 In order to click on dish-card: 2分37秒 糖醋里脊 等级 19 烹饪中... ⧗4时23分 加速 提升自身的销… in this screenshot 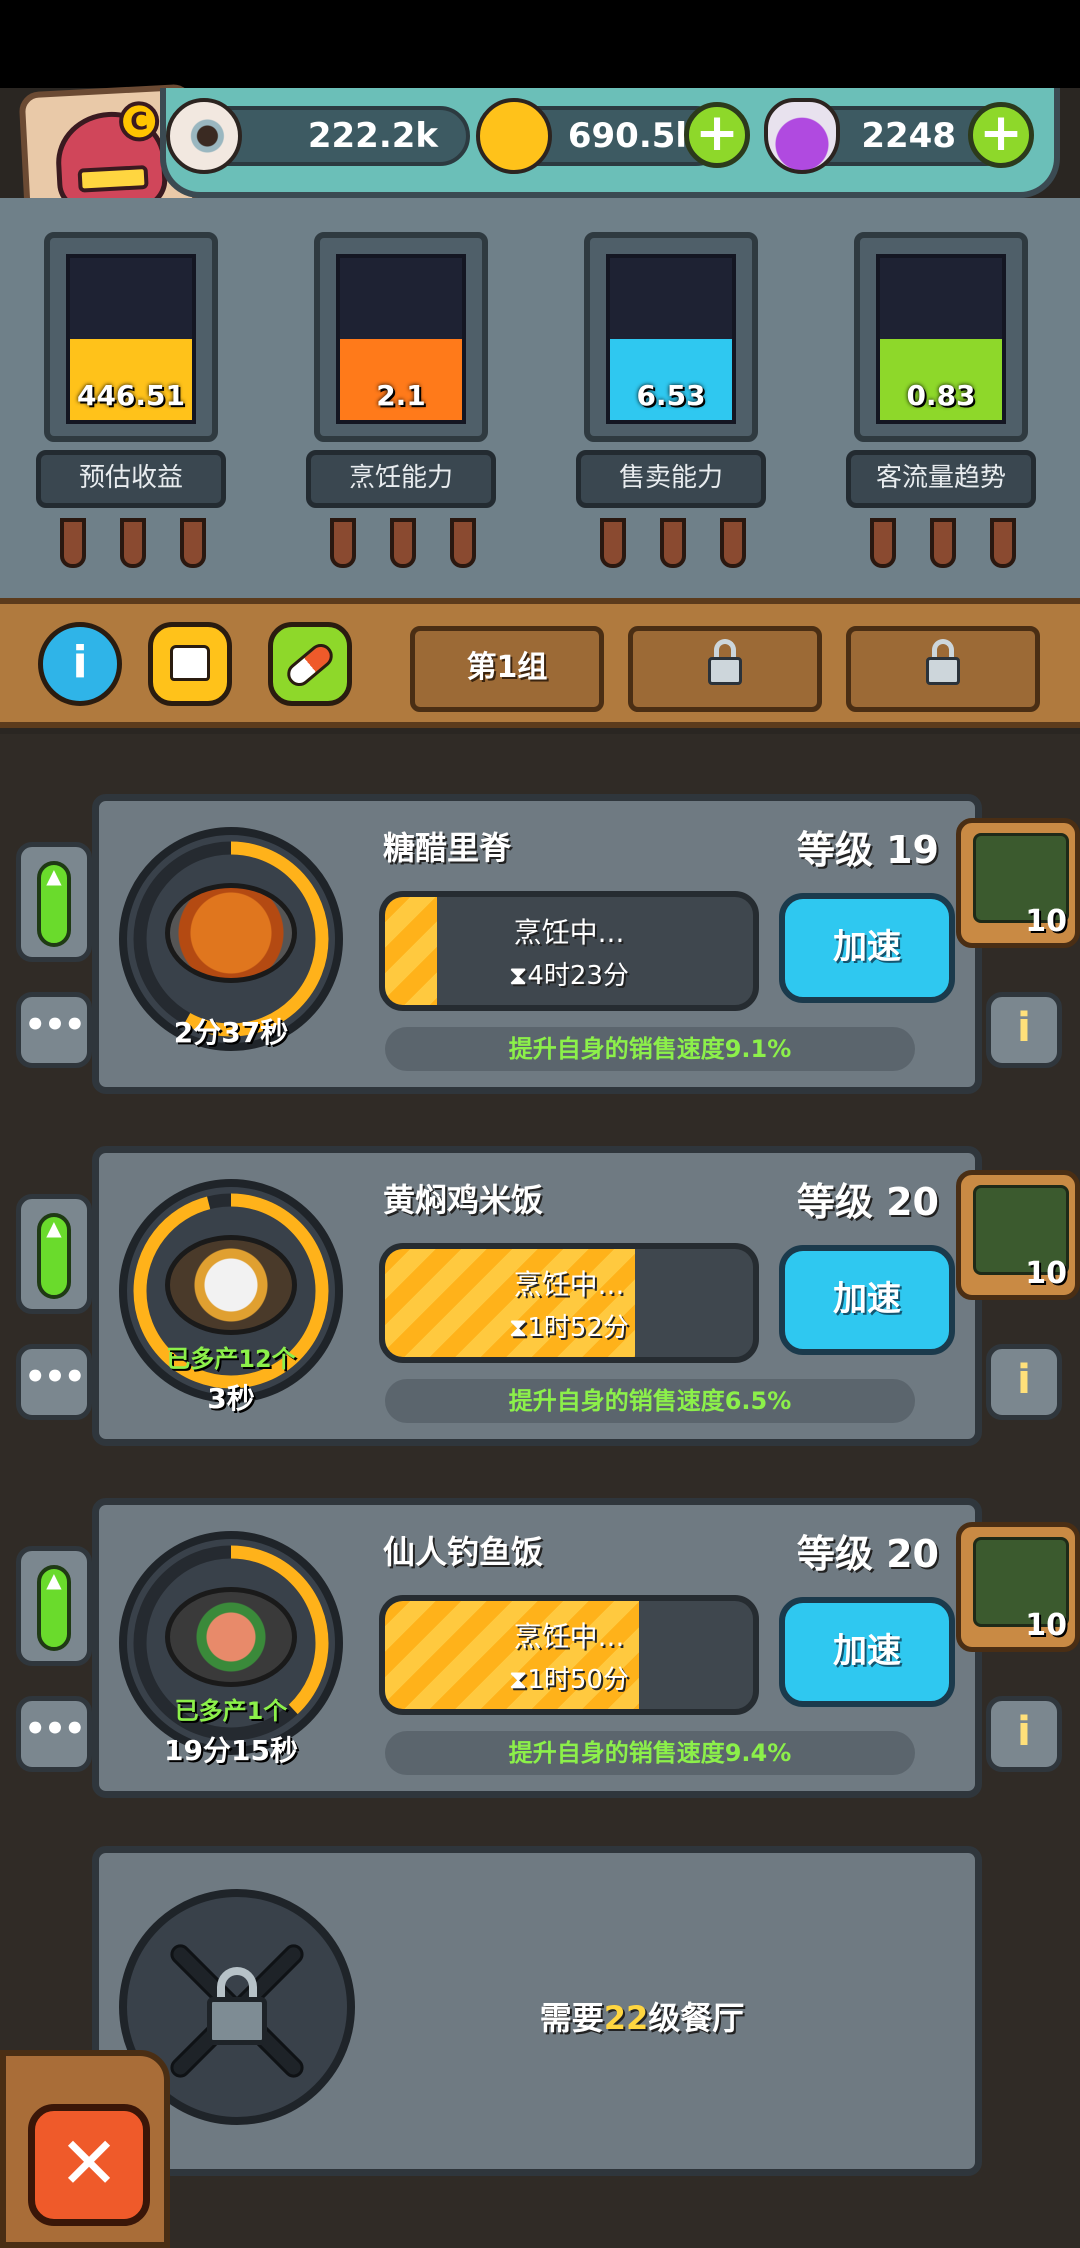, I will do `click(537, 944)`.